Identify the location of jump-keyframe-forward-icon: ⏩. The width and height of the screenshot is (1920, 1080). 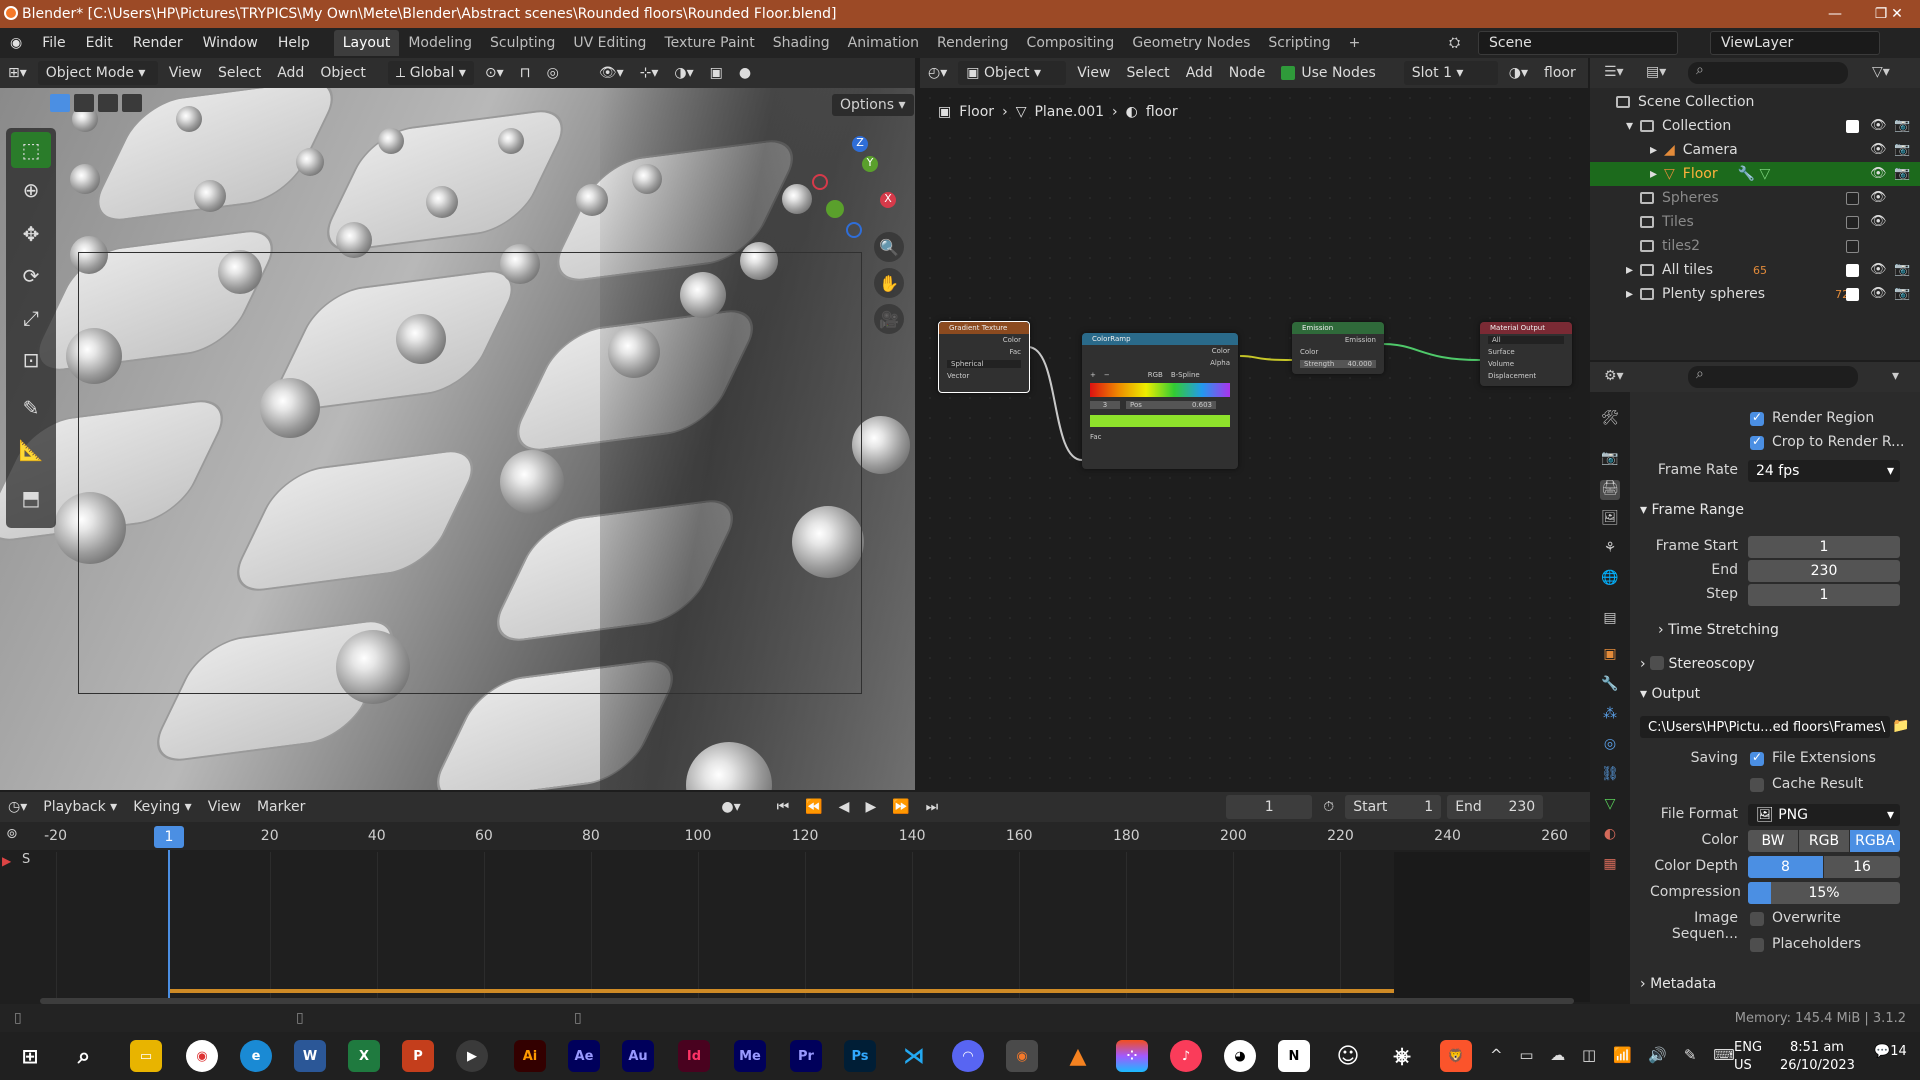
(900, 807).